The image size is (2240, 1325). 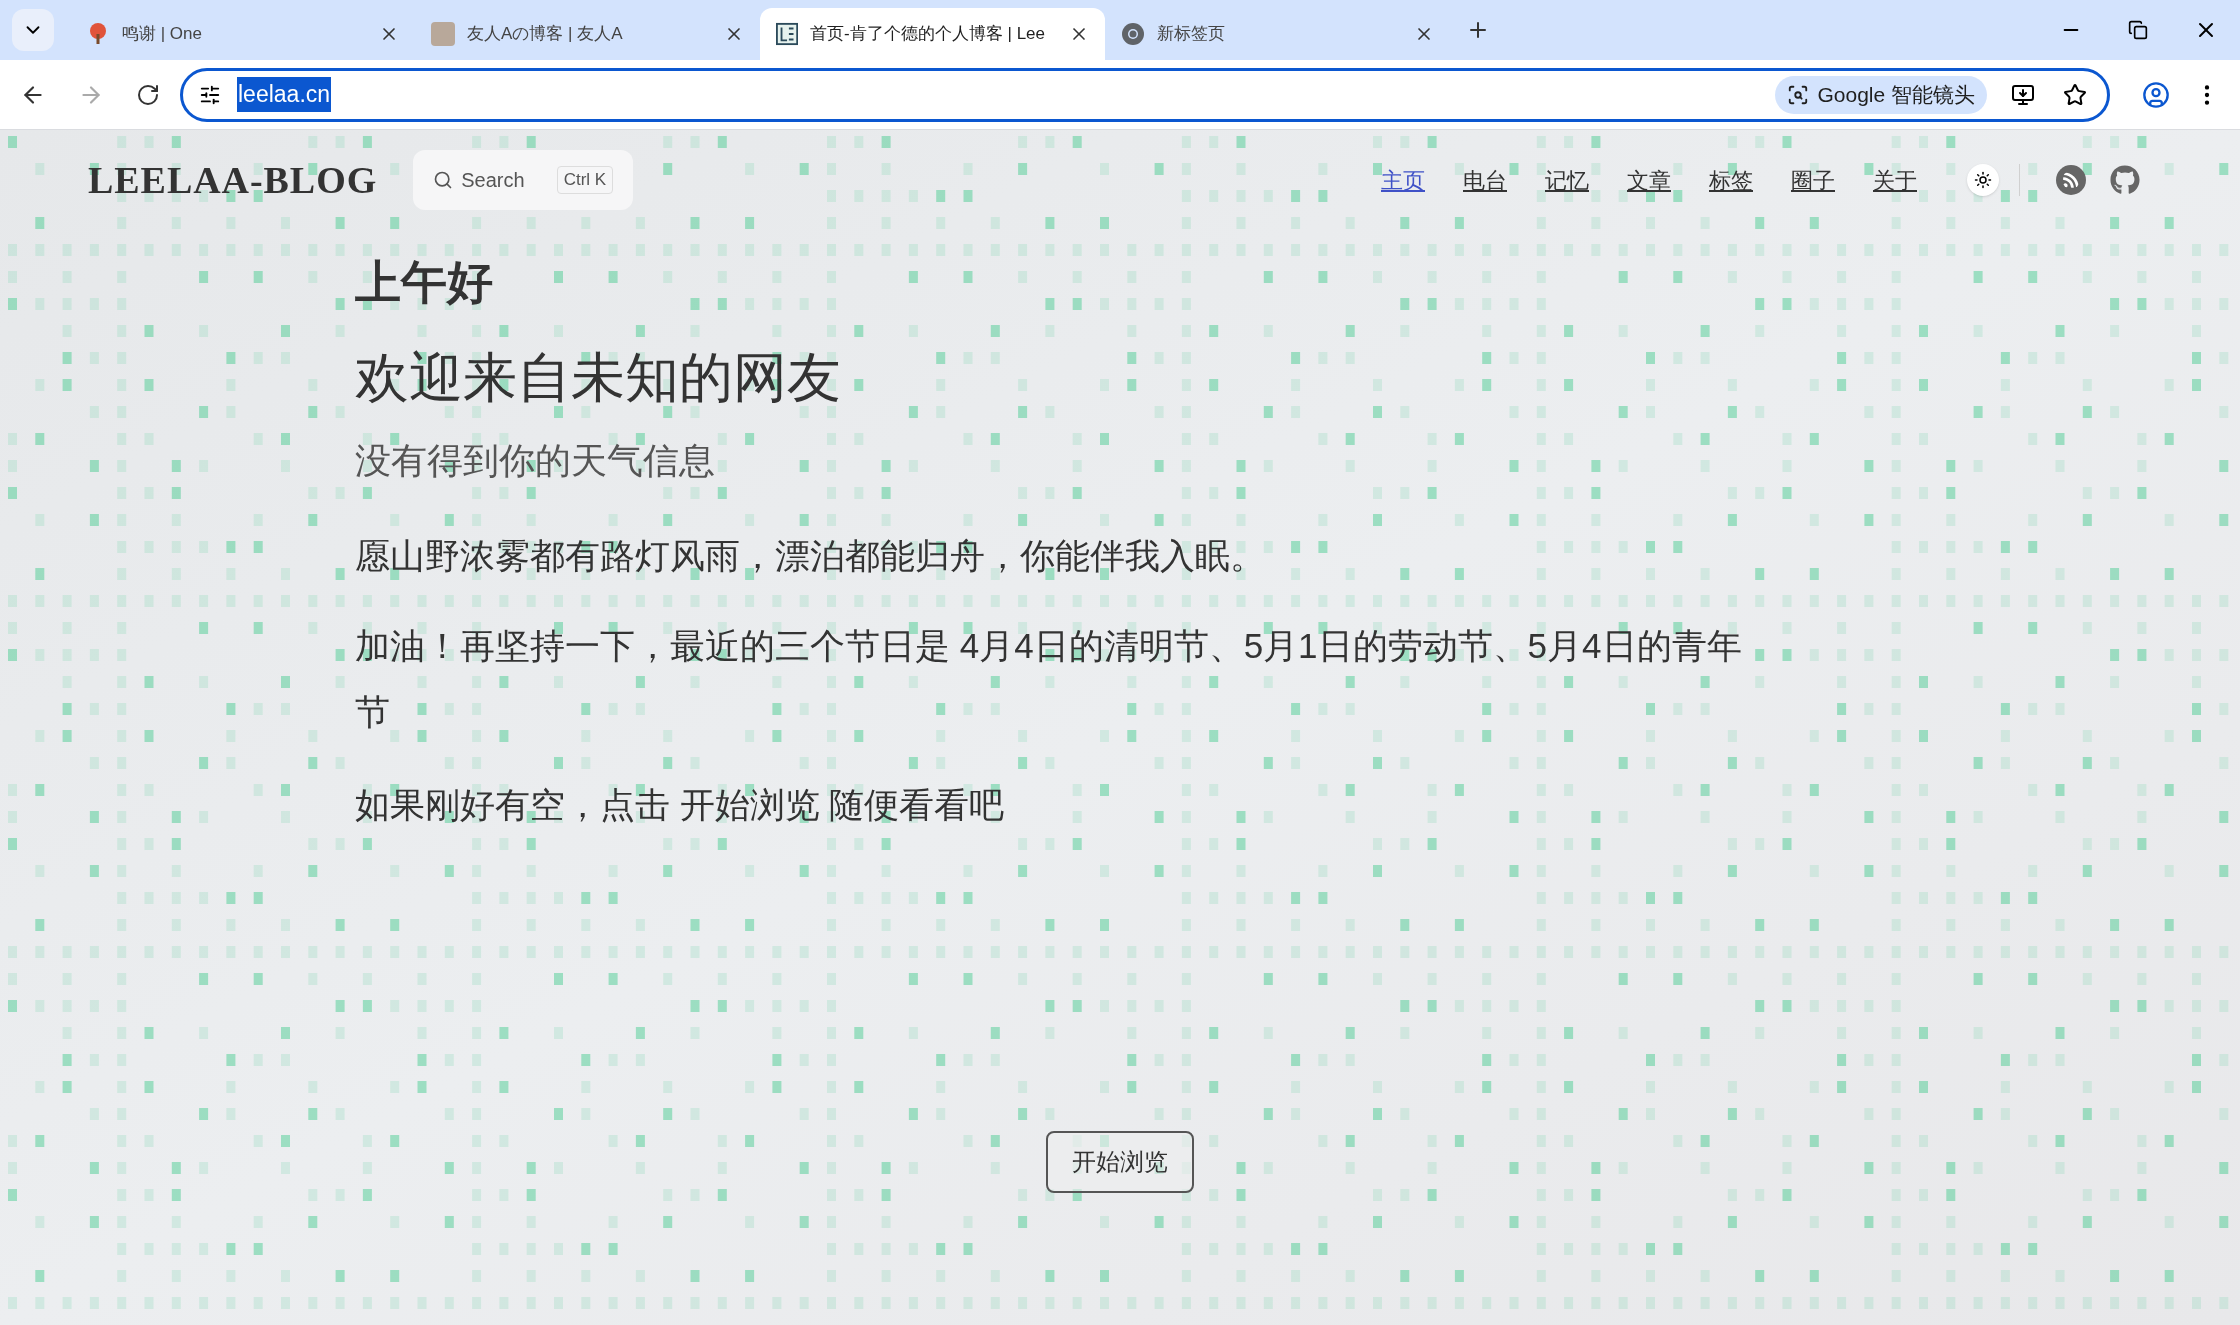 What do you see at coordinates (162, 34) in the screenshot?
I see `tab-title: 鸣谢 | One` at bounding box center [162, 34].